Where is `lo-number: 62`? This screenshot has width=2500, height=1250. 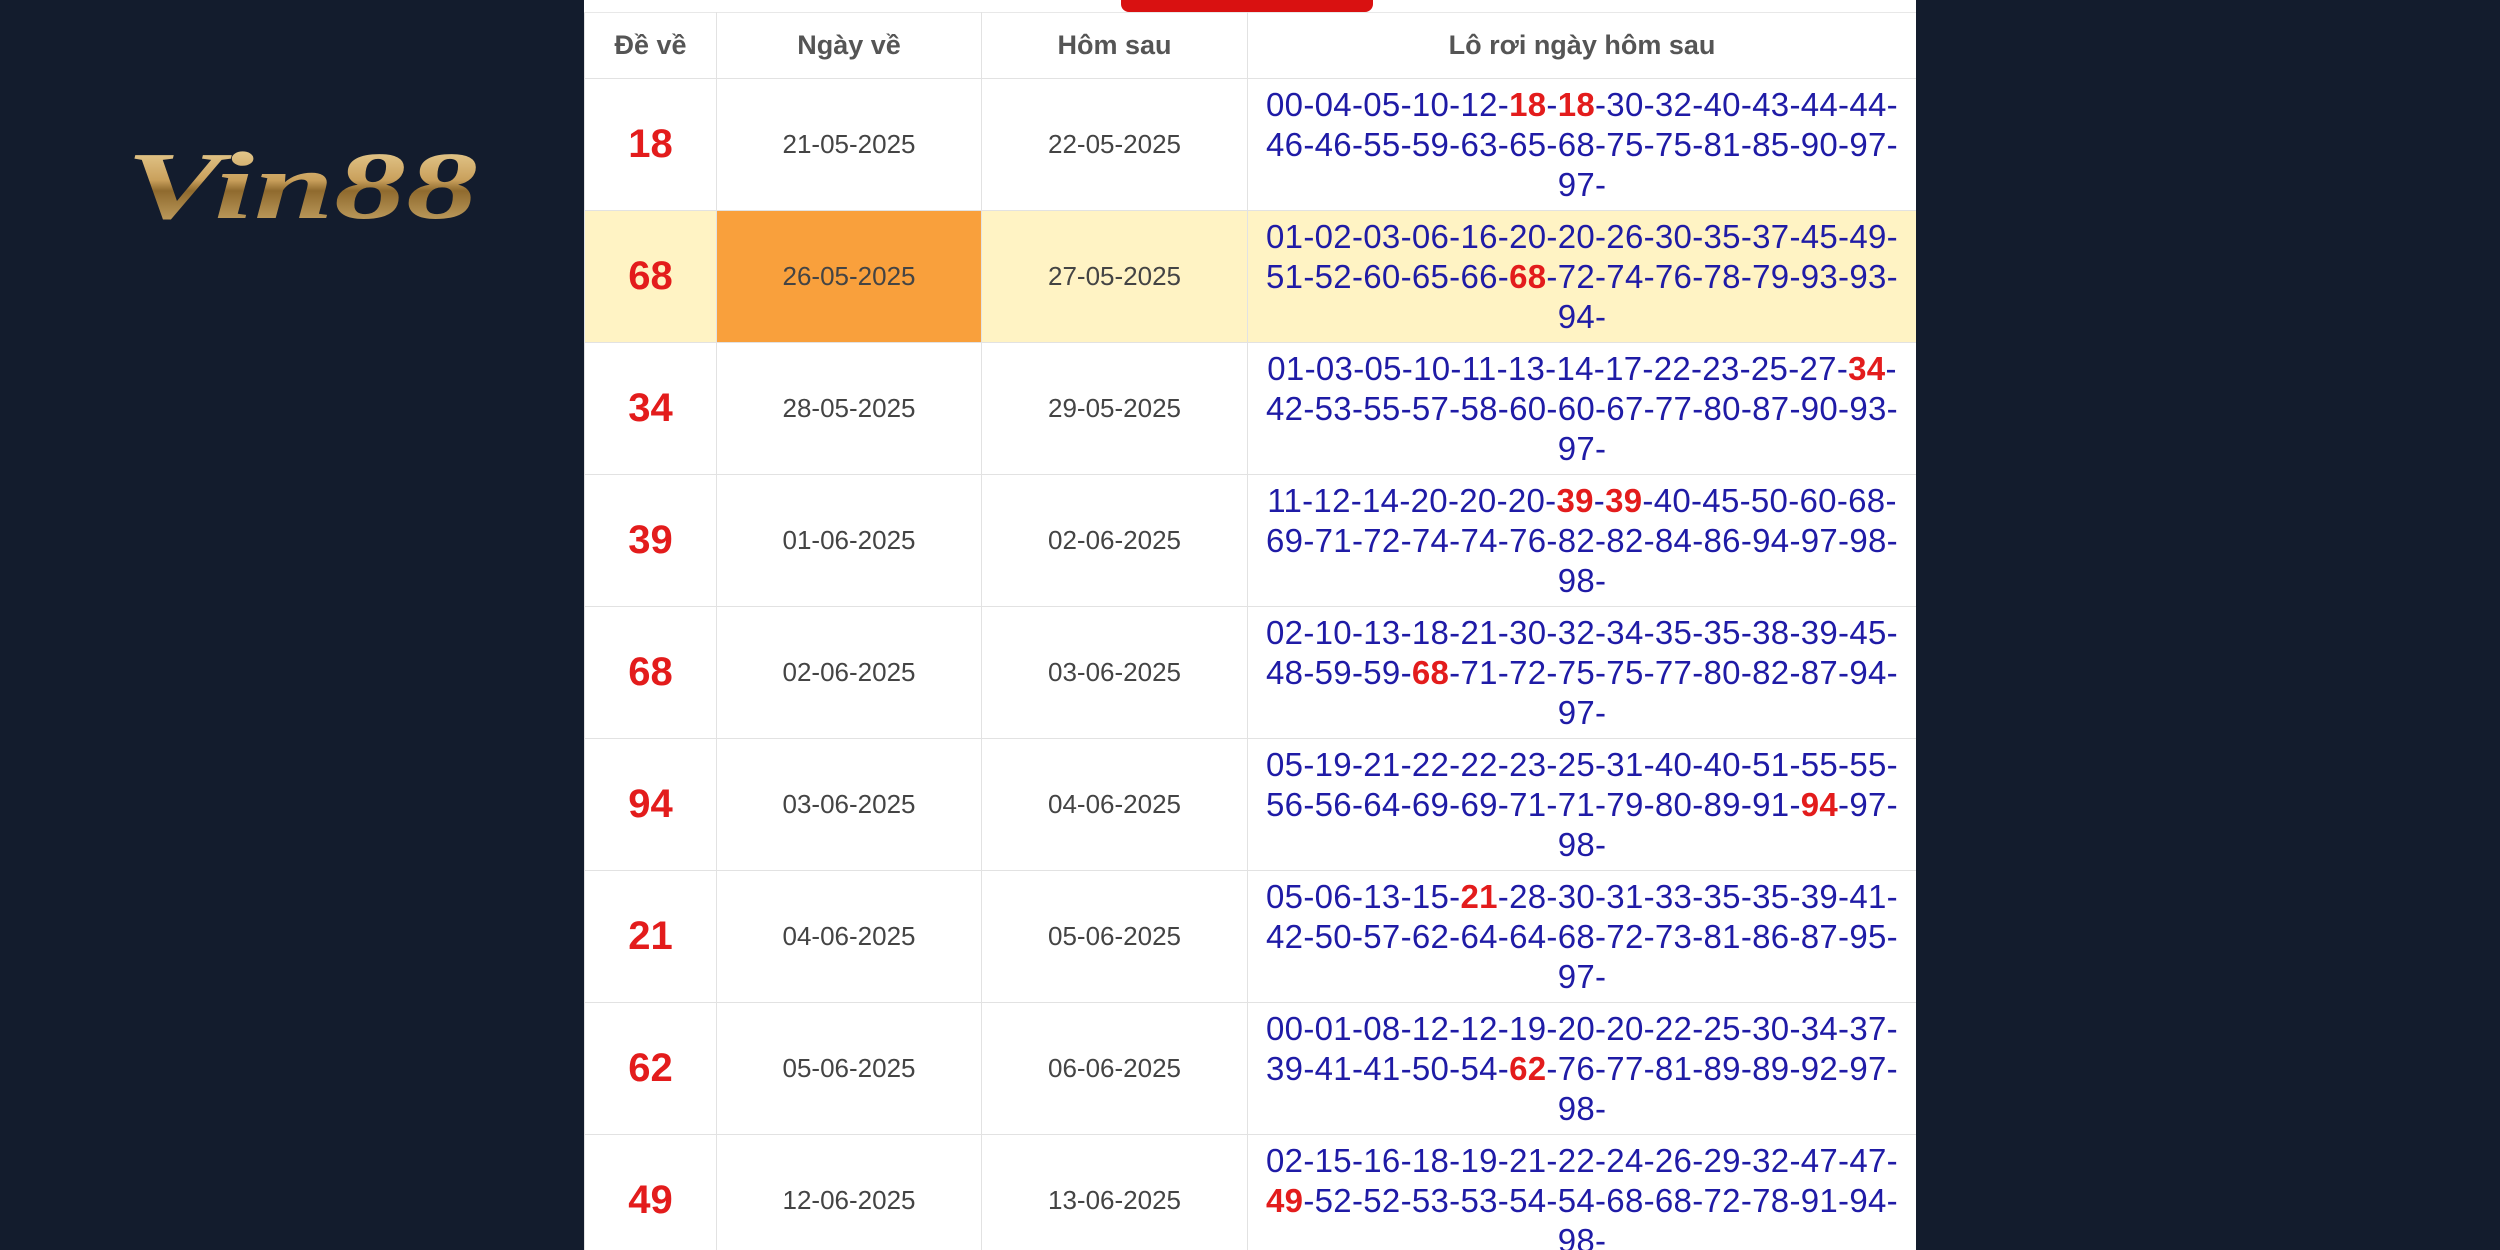 lo-number: 62 is located at coordinates (1430, 936).